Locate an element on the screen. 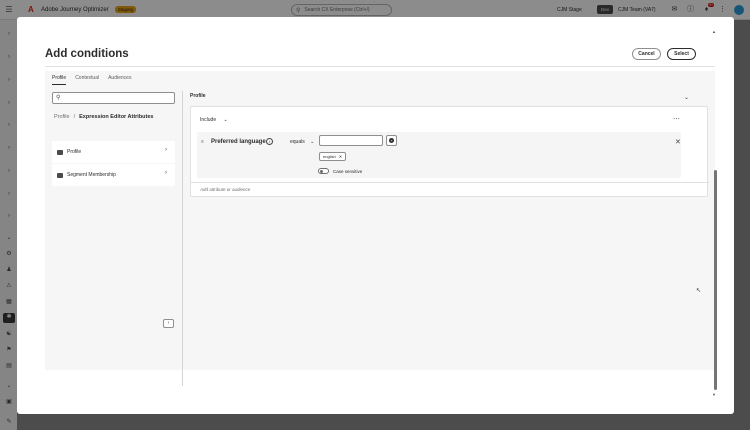 The height and width of the screenshot is (430, 750). plus-icon: + is located at coordinates (391, 140).